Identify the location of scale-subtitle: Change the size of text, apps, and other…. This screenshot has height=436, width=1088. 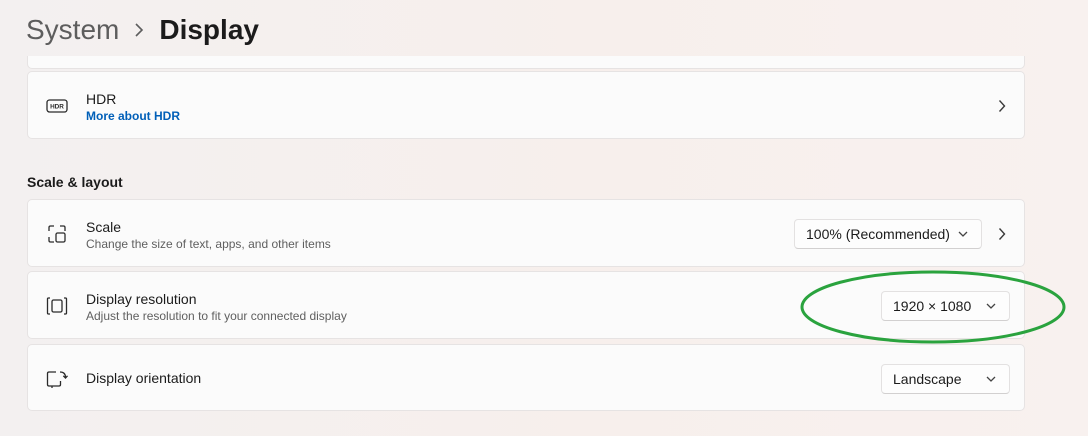
(208, 244).